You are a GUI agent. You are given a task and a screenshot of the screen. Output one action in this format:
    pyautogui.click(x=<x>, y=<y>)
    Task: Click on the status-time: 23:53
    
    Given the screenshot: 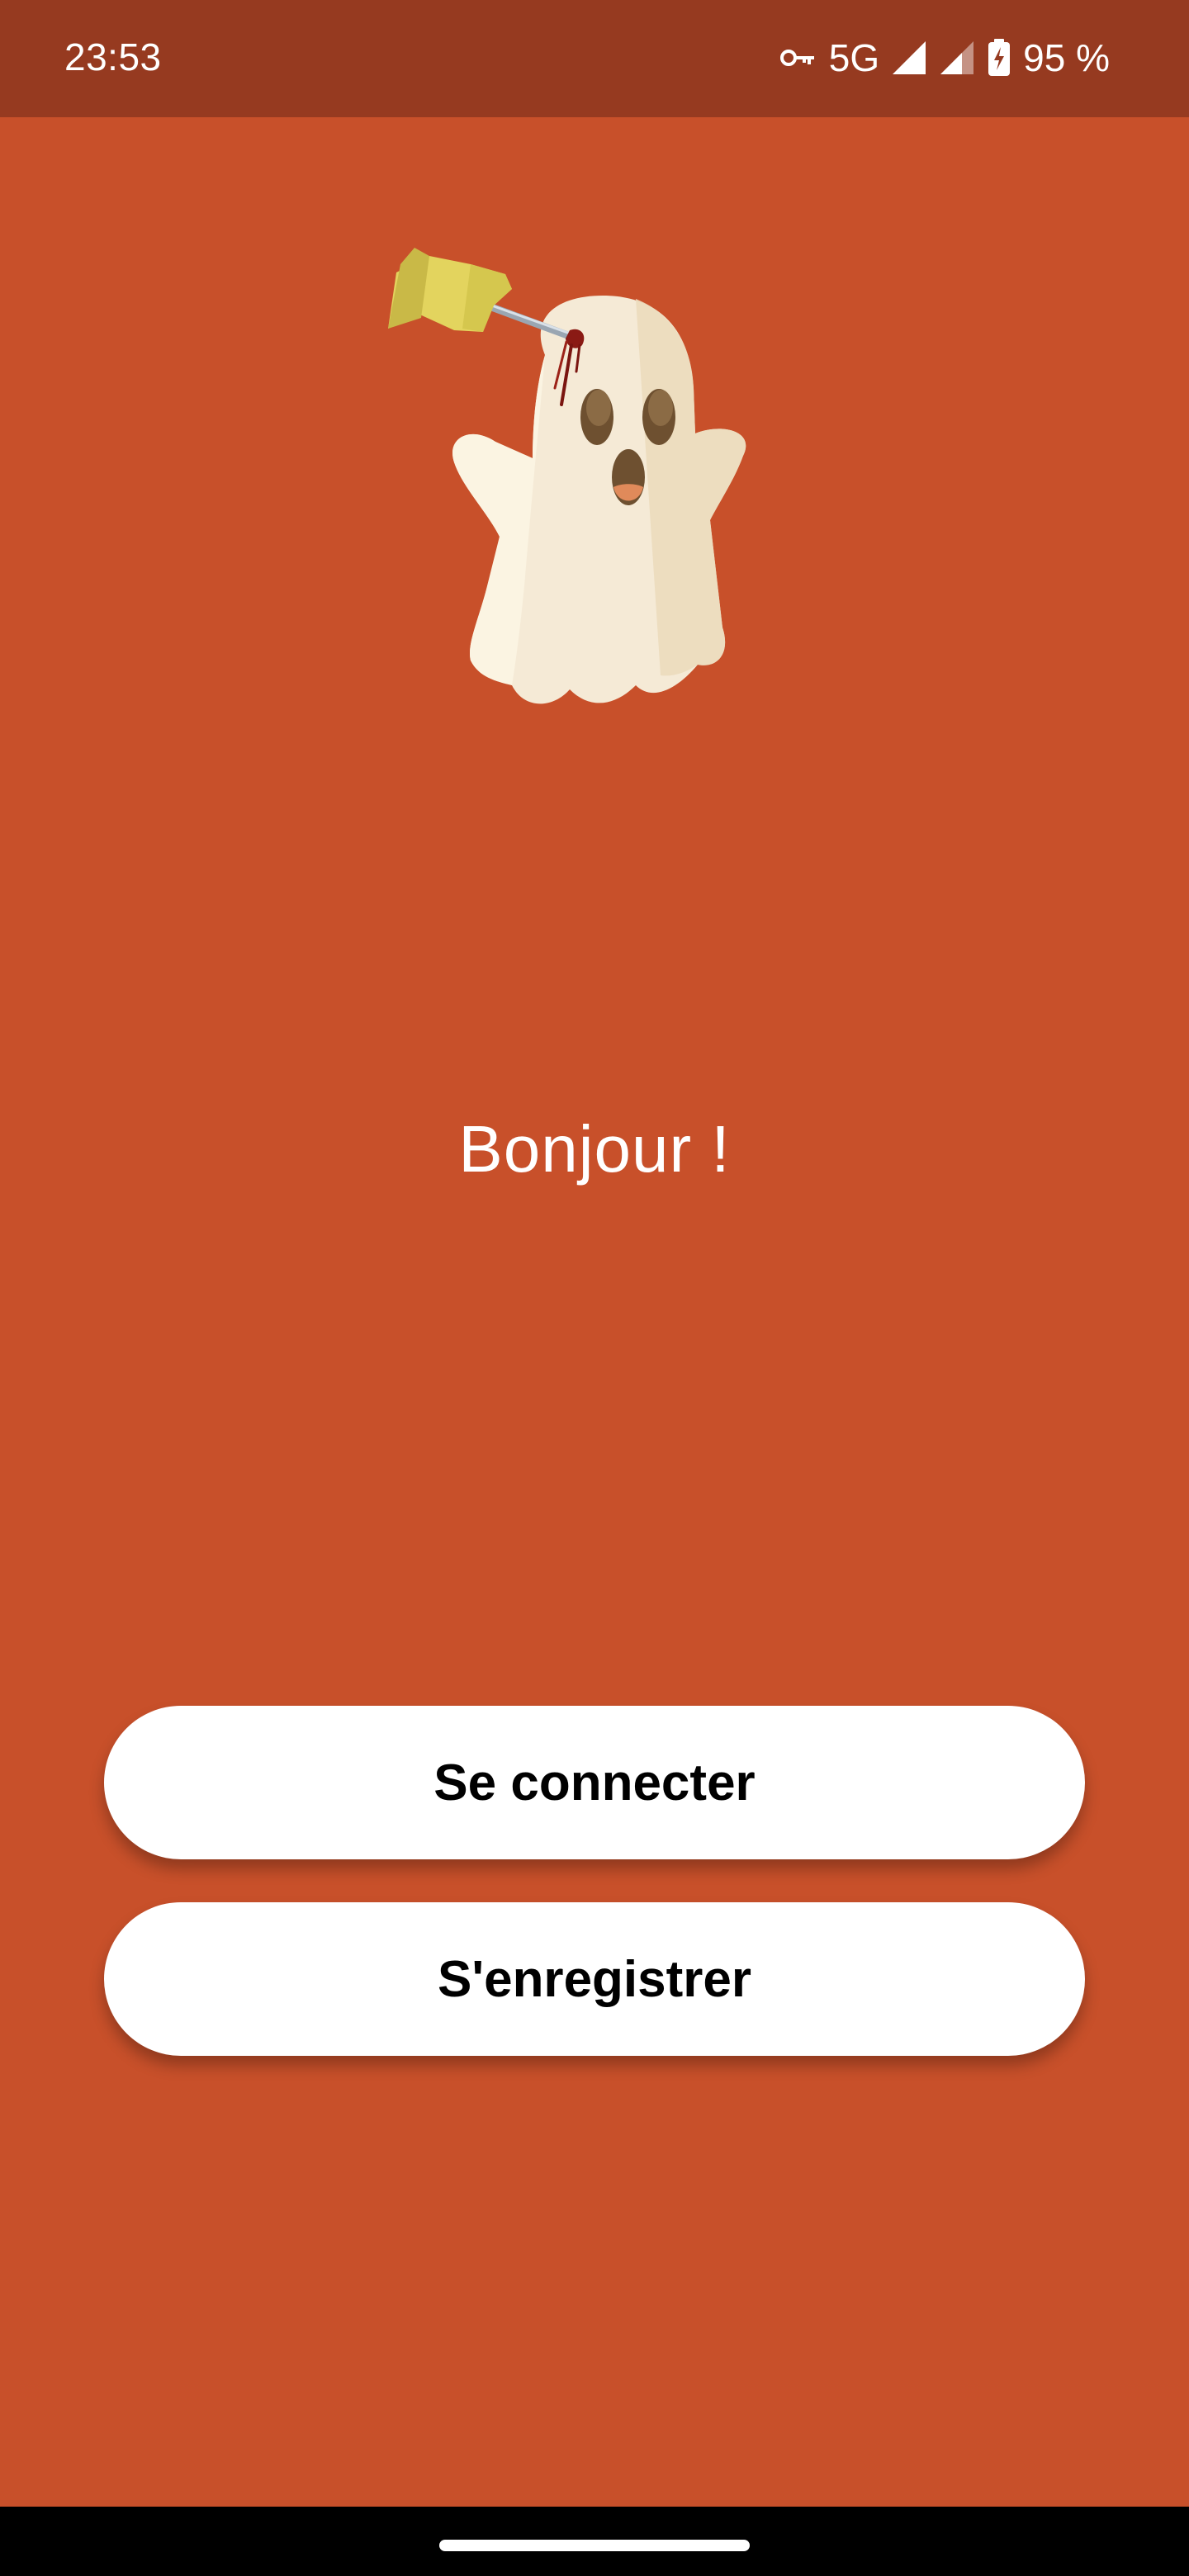 What is the action you would take?
    pyautogui.click(x=113, y=57)
    